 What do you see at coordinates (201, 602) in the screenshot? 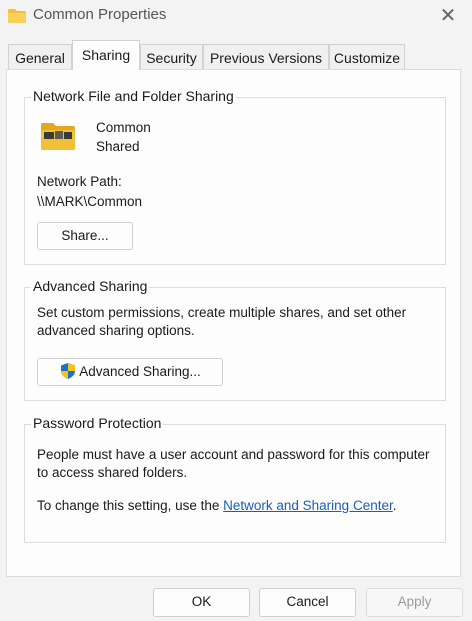
I see `ok-button: OK` at bounding box center [201, 602].